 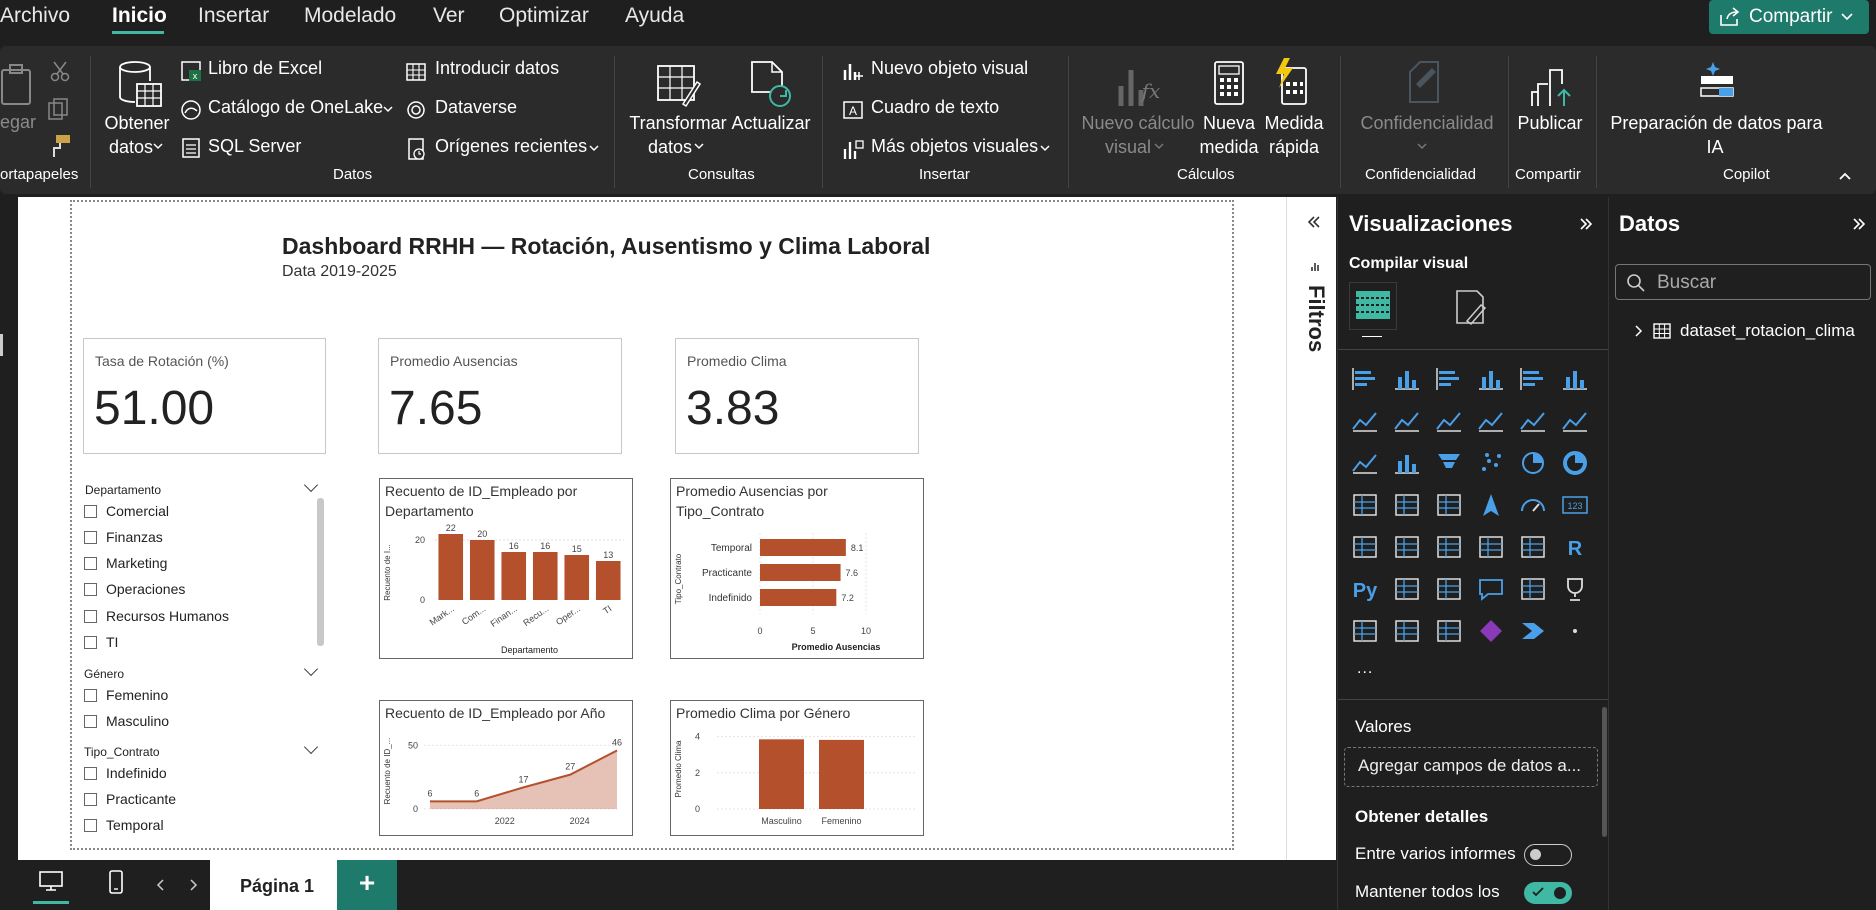 What do you see at coordinates (59, 146) in the screenshot?
I see `format-painter-icon` at bounding box center [59, 146].